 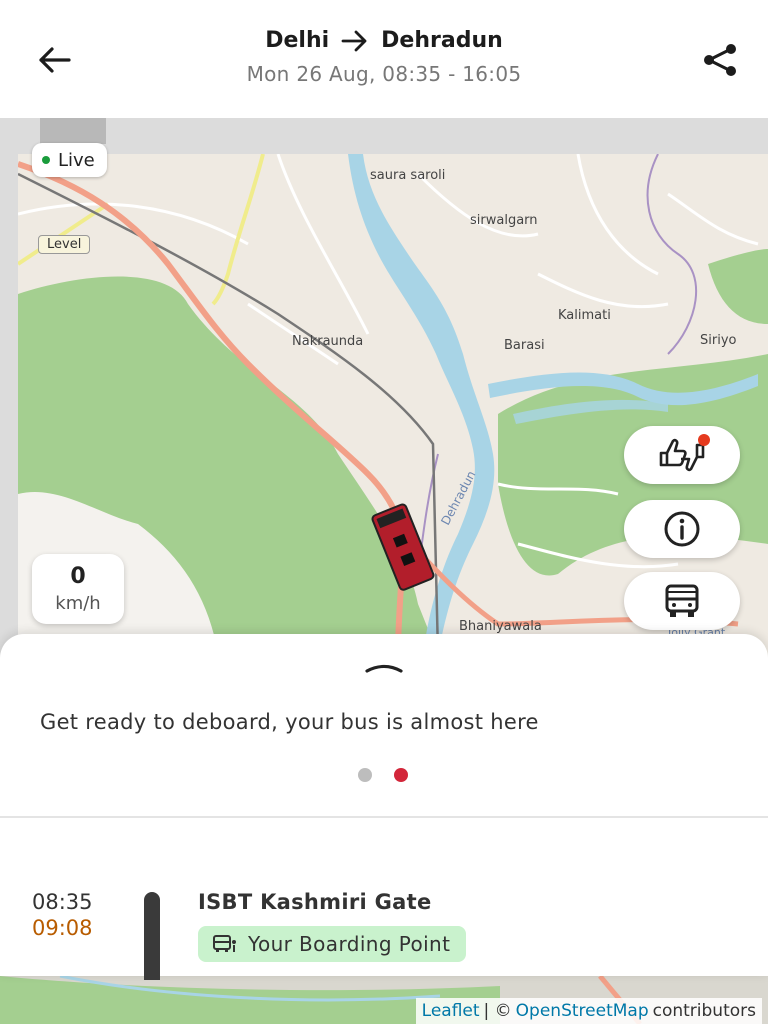 What do you see at coordinates (62, 928) in the screenshot?
I see `live-time: 09:08` at bounding box center [62, 928].